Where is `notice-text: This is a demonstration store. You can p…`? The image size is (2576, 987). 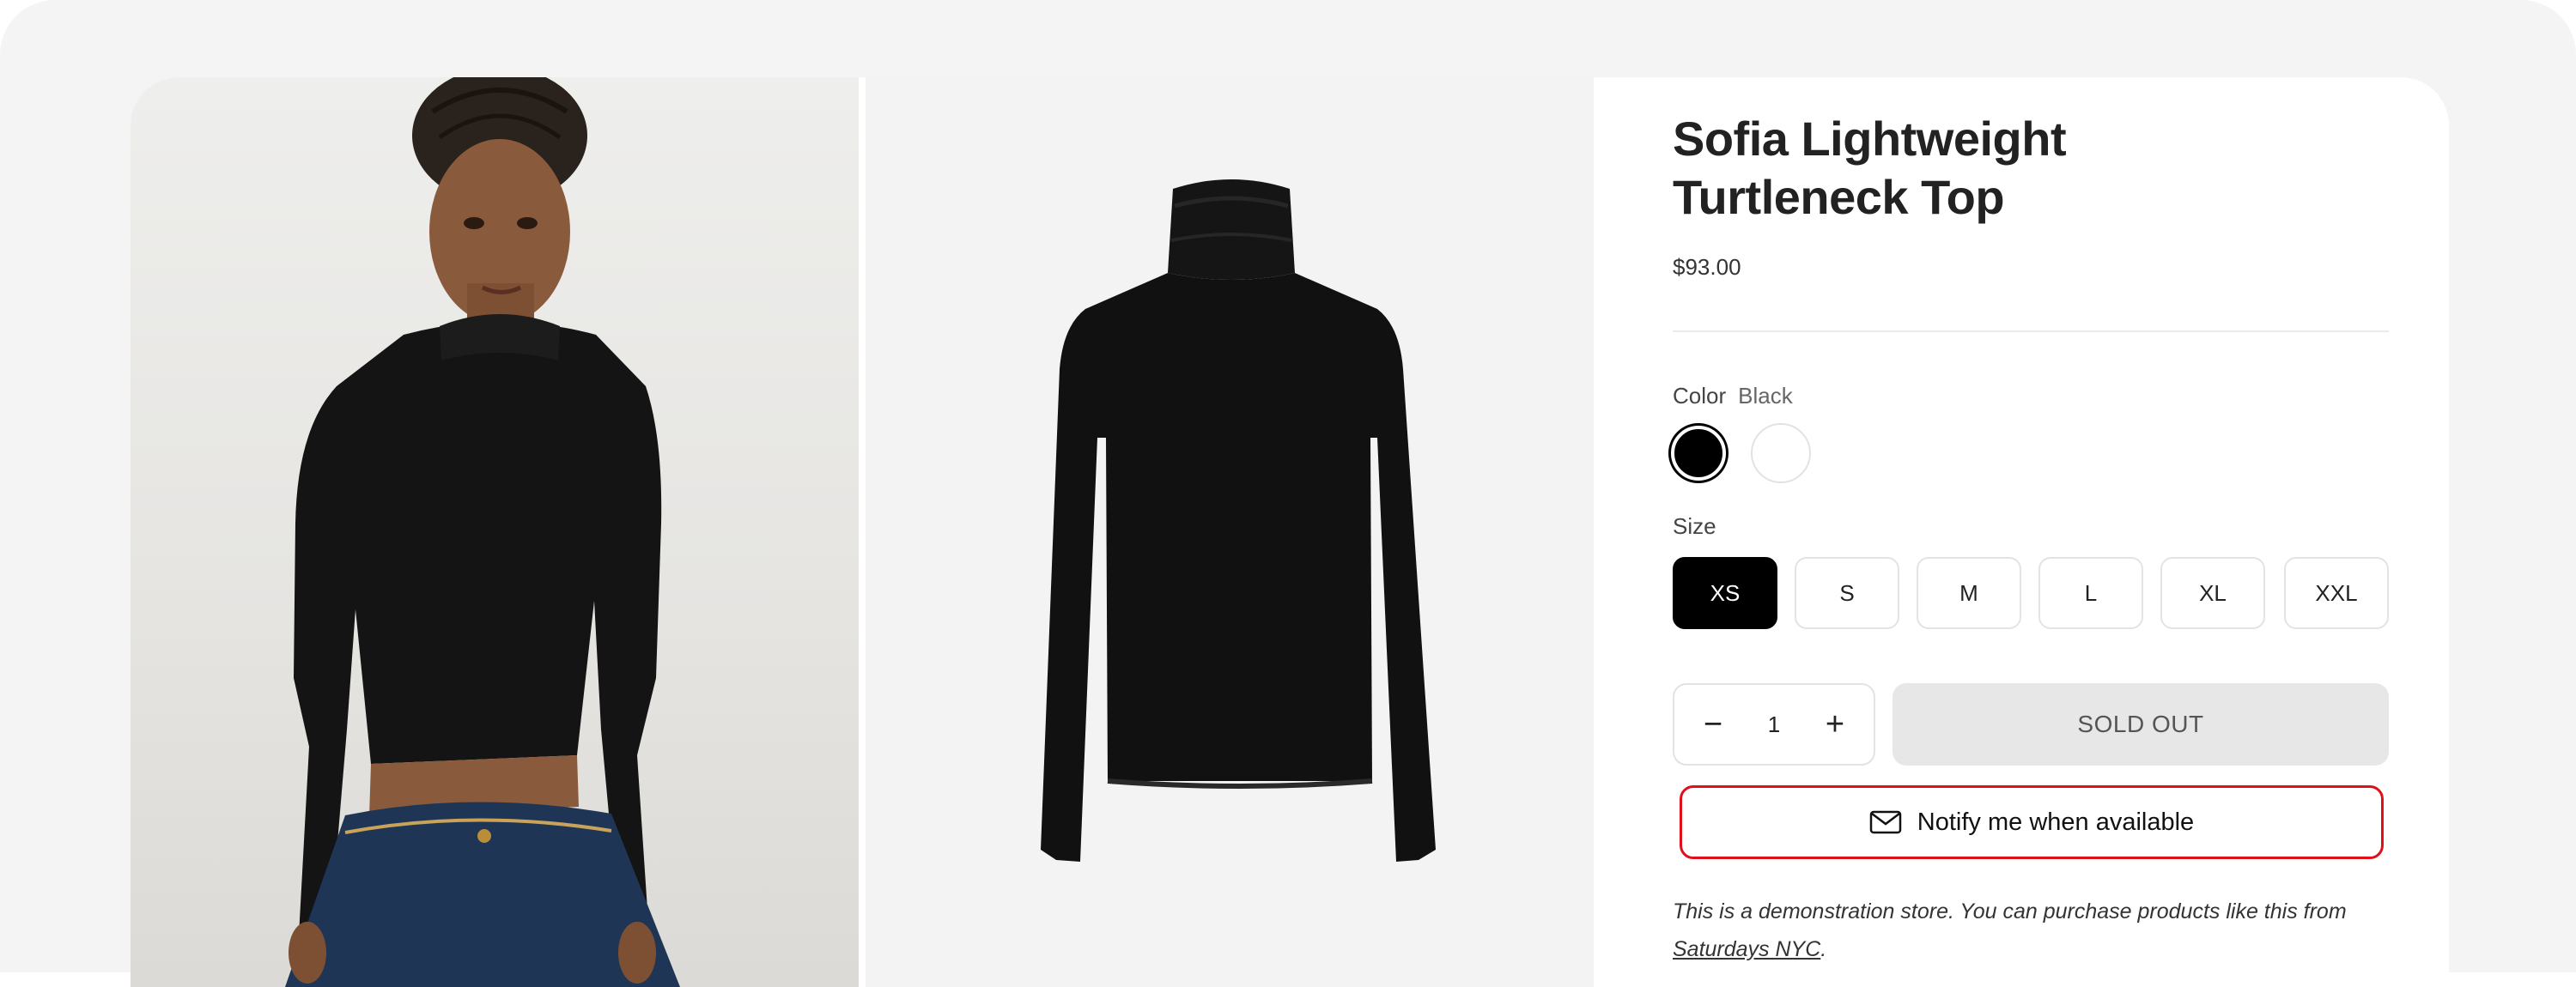 notice-text: This is a demonstration store. You can p… is located at coordinates (2010, 911).